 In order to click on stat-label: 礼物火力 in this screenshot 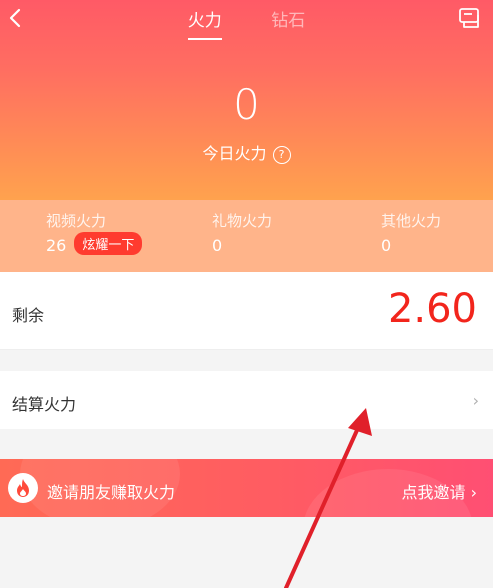, I will do `click(242, 221)`.